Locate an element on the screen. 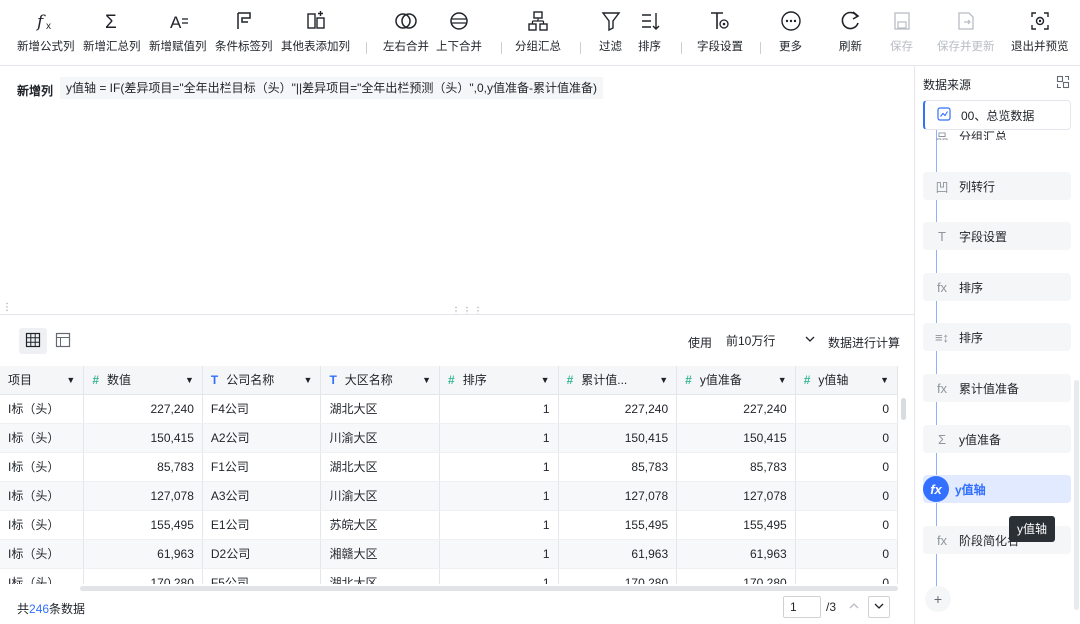 Image resolution: width=1080 pixels, height=624 pixels. panel-scrollbar is located at coordinates (1076, 495).